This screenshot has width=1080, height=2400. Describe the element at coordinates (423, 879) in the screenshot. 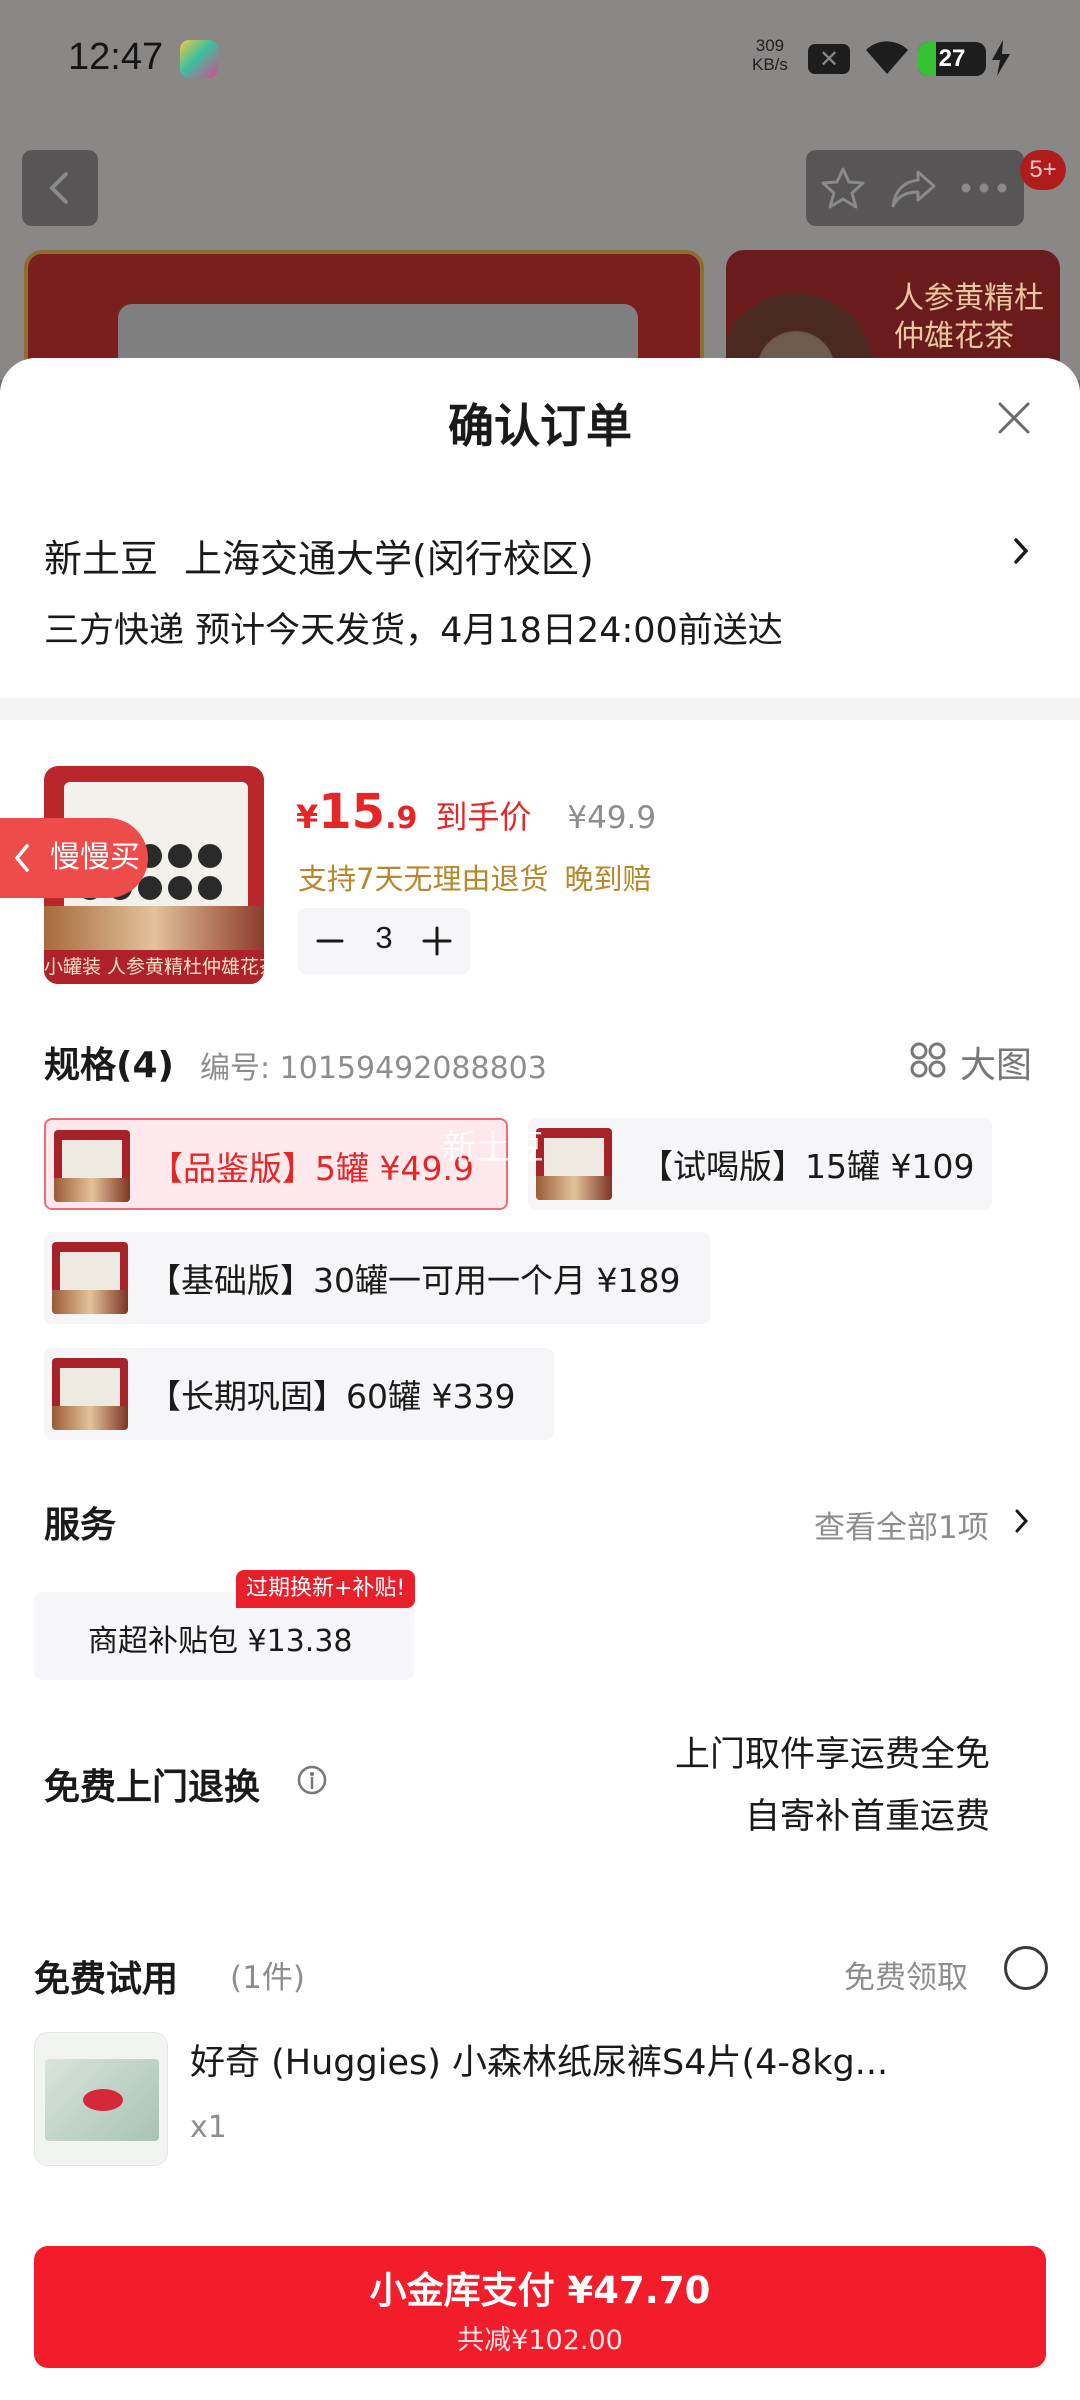

I see `return-policy: 支持7天无理由退货` at that location.